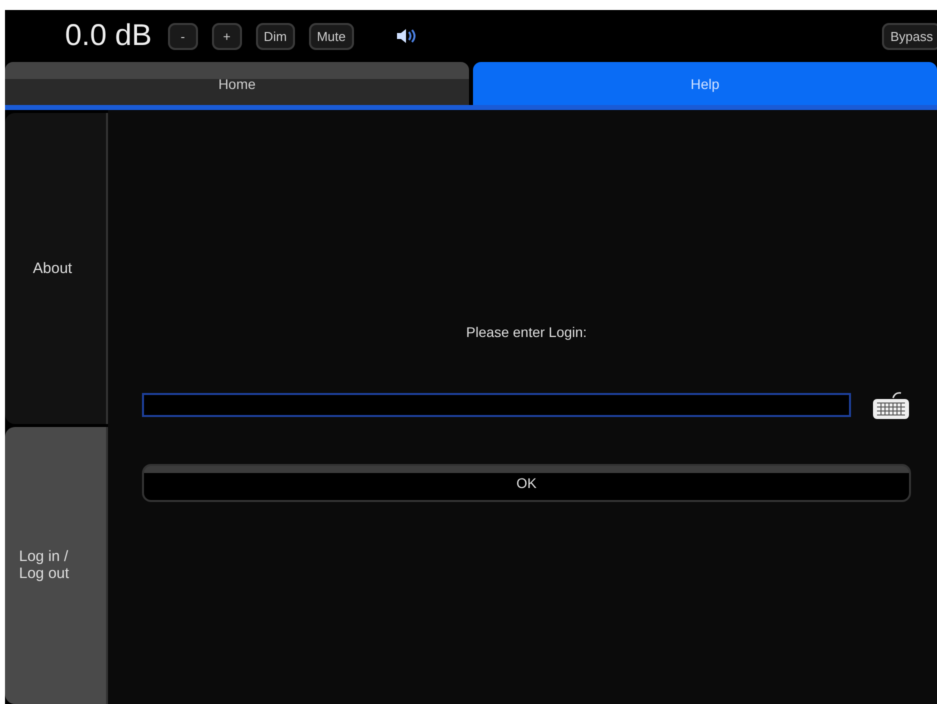 Image resolution: width=937 pixels, height=704 pixels. Describe the element at coordinates (227, 36) in the screenshot. I see `toolbar-button: +` at that location.